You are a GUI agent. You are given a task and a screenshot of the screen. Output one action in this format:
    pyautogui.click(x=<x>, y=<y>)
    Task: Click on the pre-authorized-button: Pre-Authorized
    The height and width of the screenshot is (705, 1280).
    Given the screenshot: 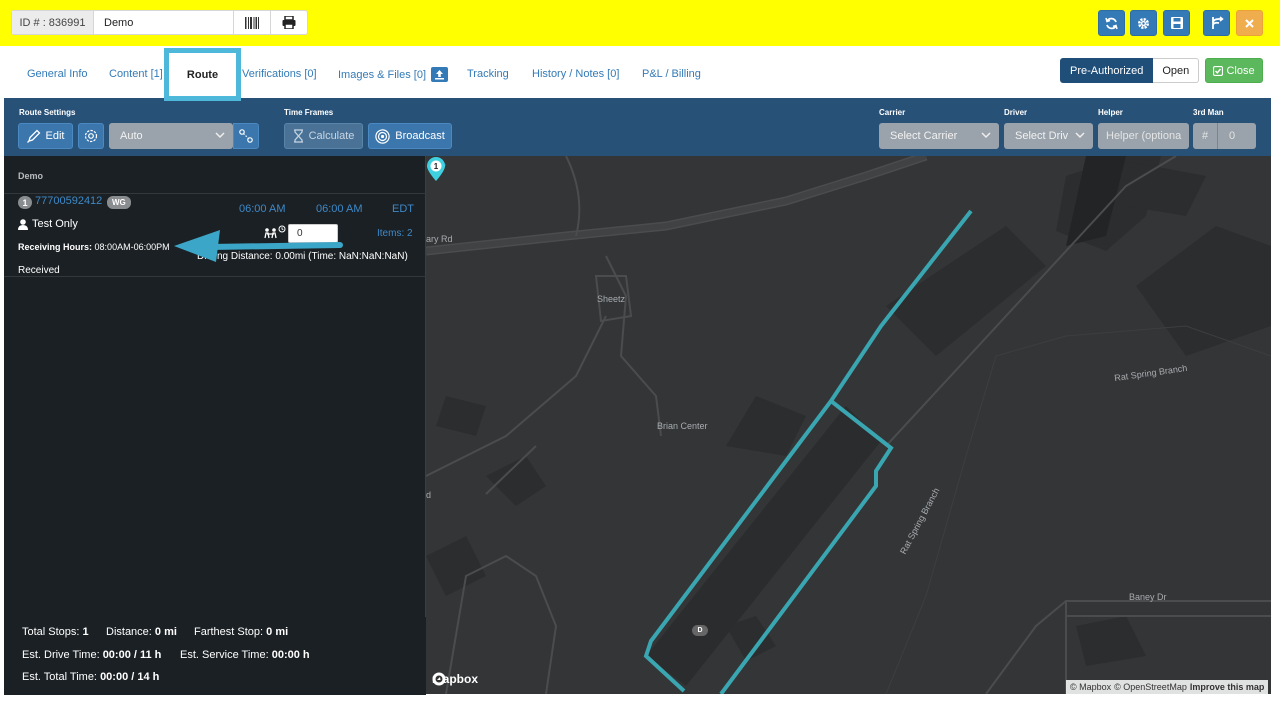 What is the action you would take?
    pyautogui.click(x=1107, y=70)
    